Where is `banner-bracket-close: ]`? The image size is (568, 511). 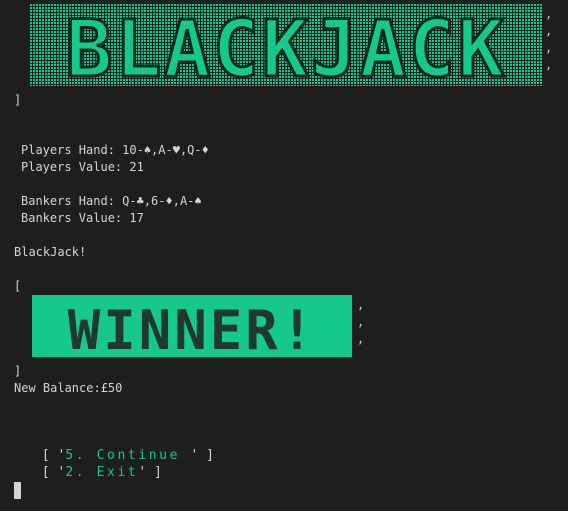
banner-bracket-close: ] is located at coordinates (18, 100).